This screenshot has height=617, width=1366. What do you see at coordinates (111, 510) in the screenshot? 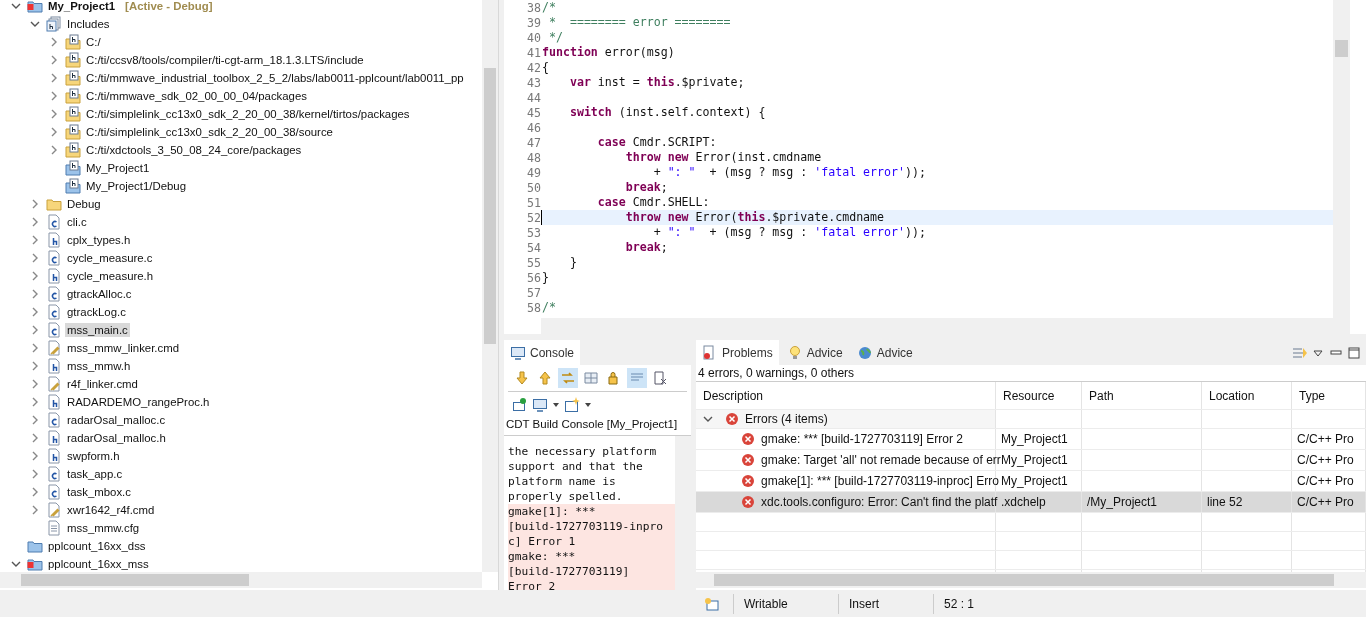
I see `tree-item: xwr1642_r4f.cmd` at bounding box center [111, 510].